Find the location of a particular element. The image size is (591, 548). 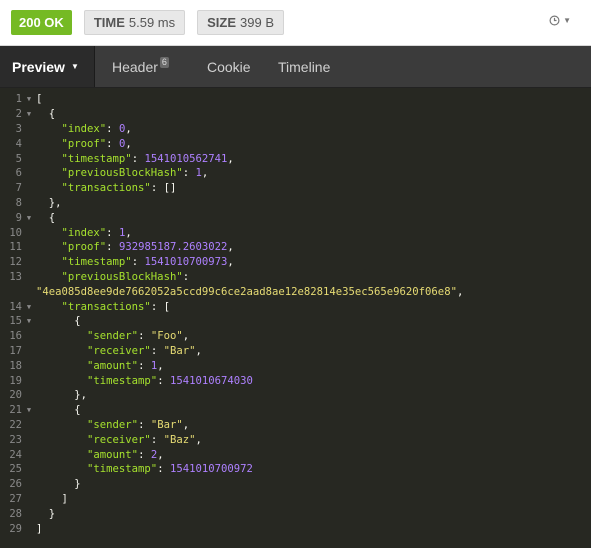

json-key: "amount" is located at coordinates (113, 454).